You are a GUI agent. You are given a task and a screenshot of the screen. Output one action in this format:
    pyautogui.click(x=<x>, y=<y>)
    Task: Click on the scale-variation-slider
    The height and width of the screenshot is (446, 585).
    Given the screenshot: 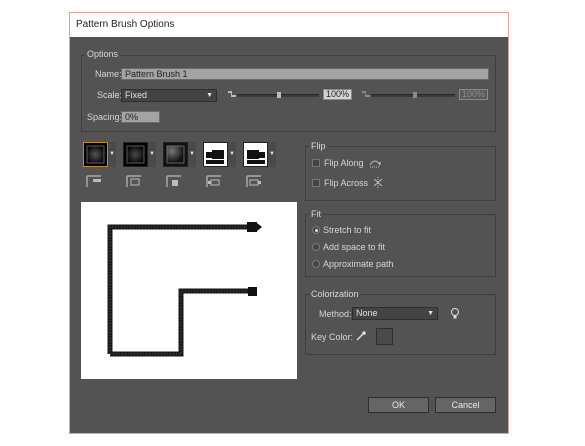 What is the action you would take?
    pyautogui.click(x=413, y=95)
    